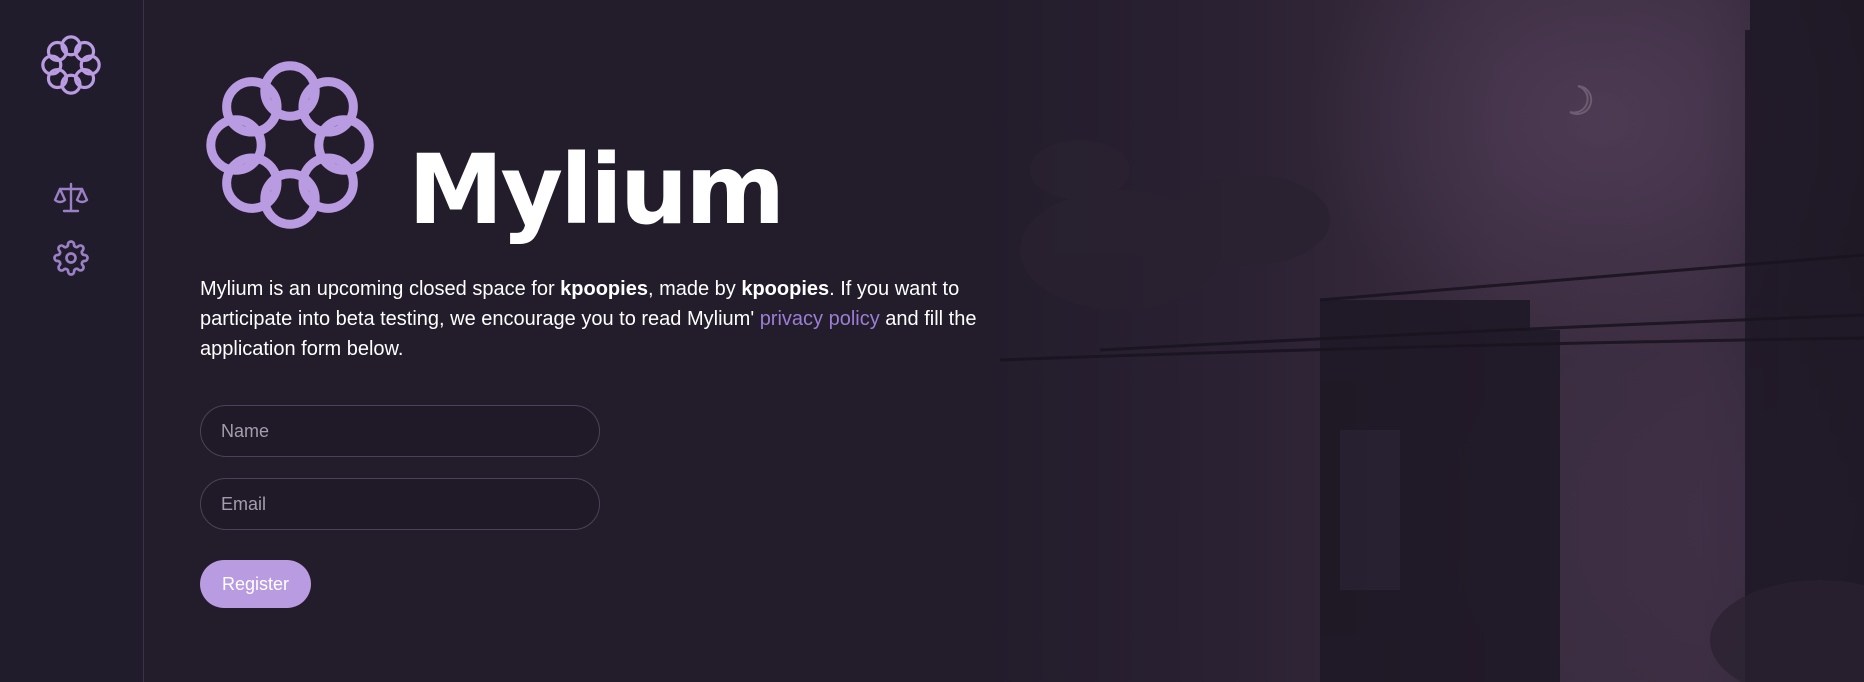  What do you see at coordinates (400, 431) in the screenshot?
I see `name-input` at bounding box center [400, 431].